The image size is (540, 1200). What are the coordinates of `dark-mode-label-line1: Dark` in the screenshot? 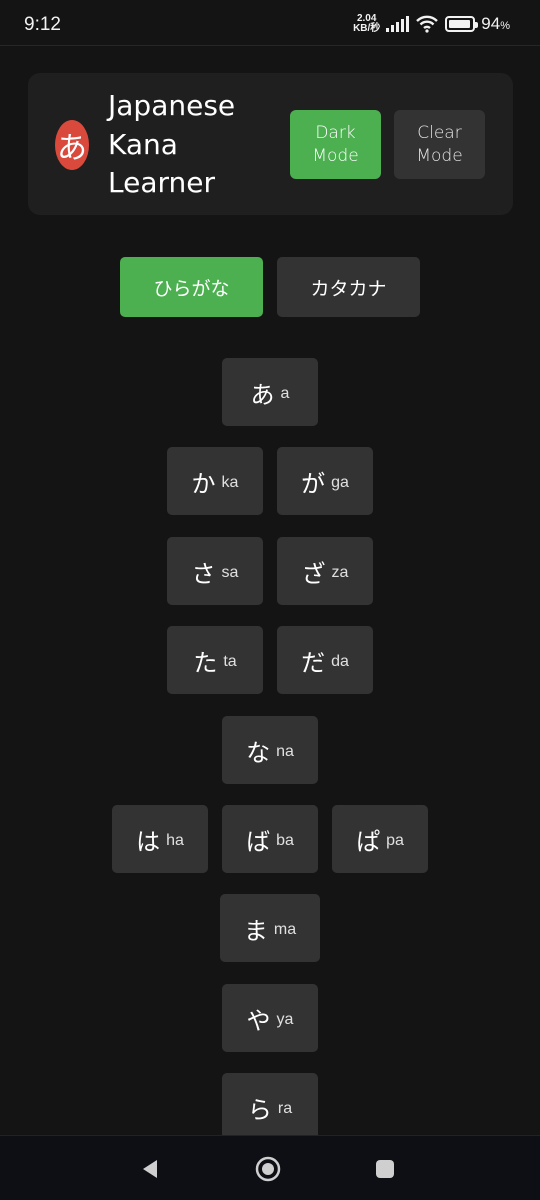 It's located at (335, 132).